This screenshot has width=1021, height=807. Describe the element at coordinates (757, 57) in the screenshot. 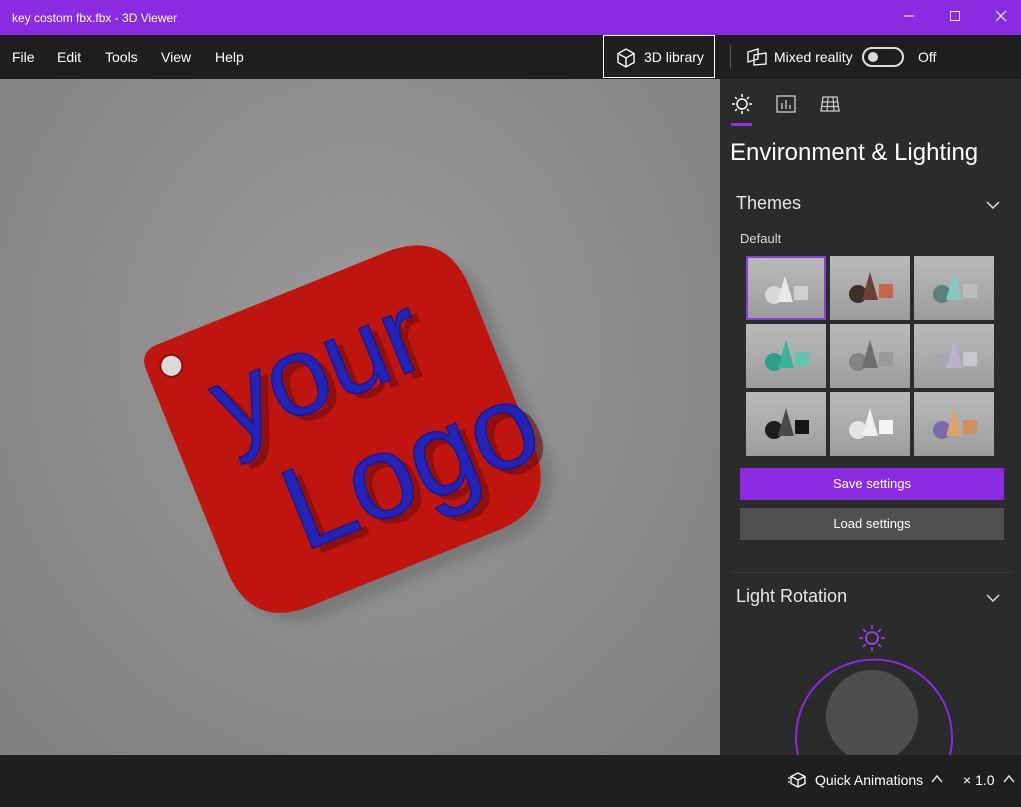

I see `mixed-reality-icon` at that location.